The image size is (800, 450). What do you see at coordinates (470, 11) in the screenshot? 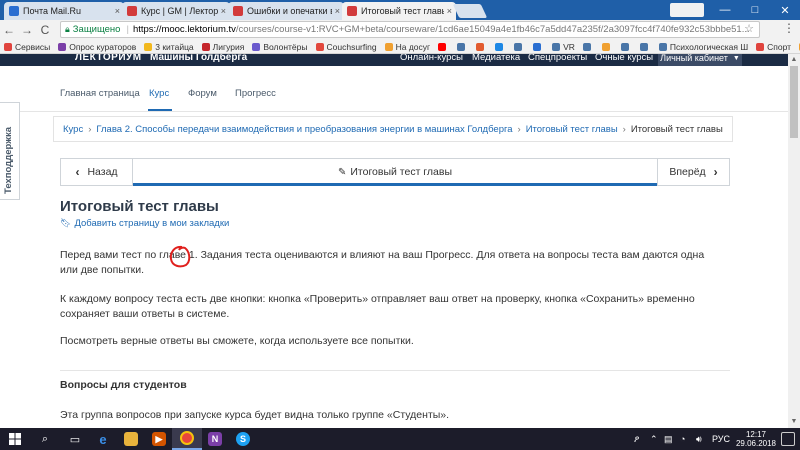
I see `new-tab-button` at bounding box center [470, 11].